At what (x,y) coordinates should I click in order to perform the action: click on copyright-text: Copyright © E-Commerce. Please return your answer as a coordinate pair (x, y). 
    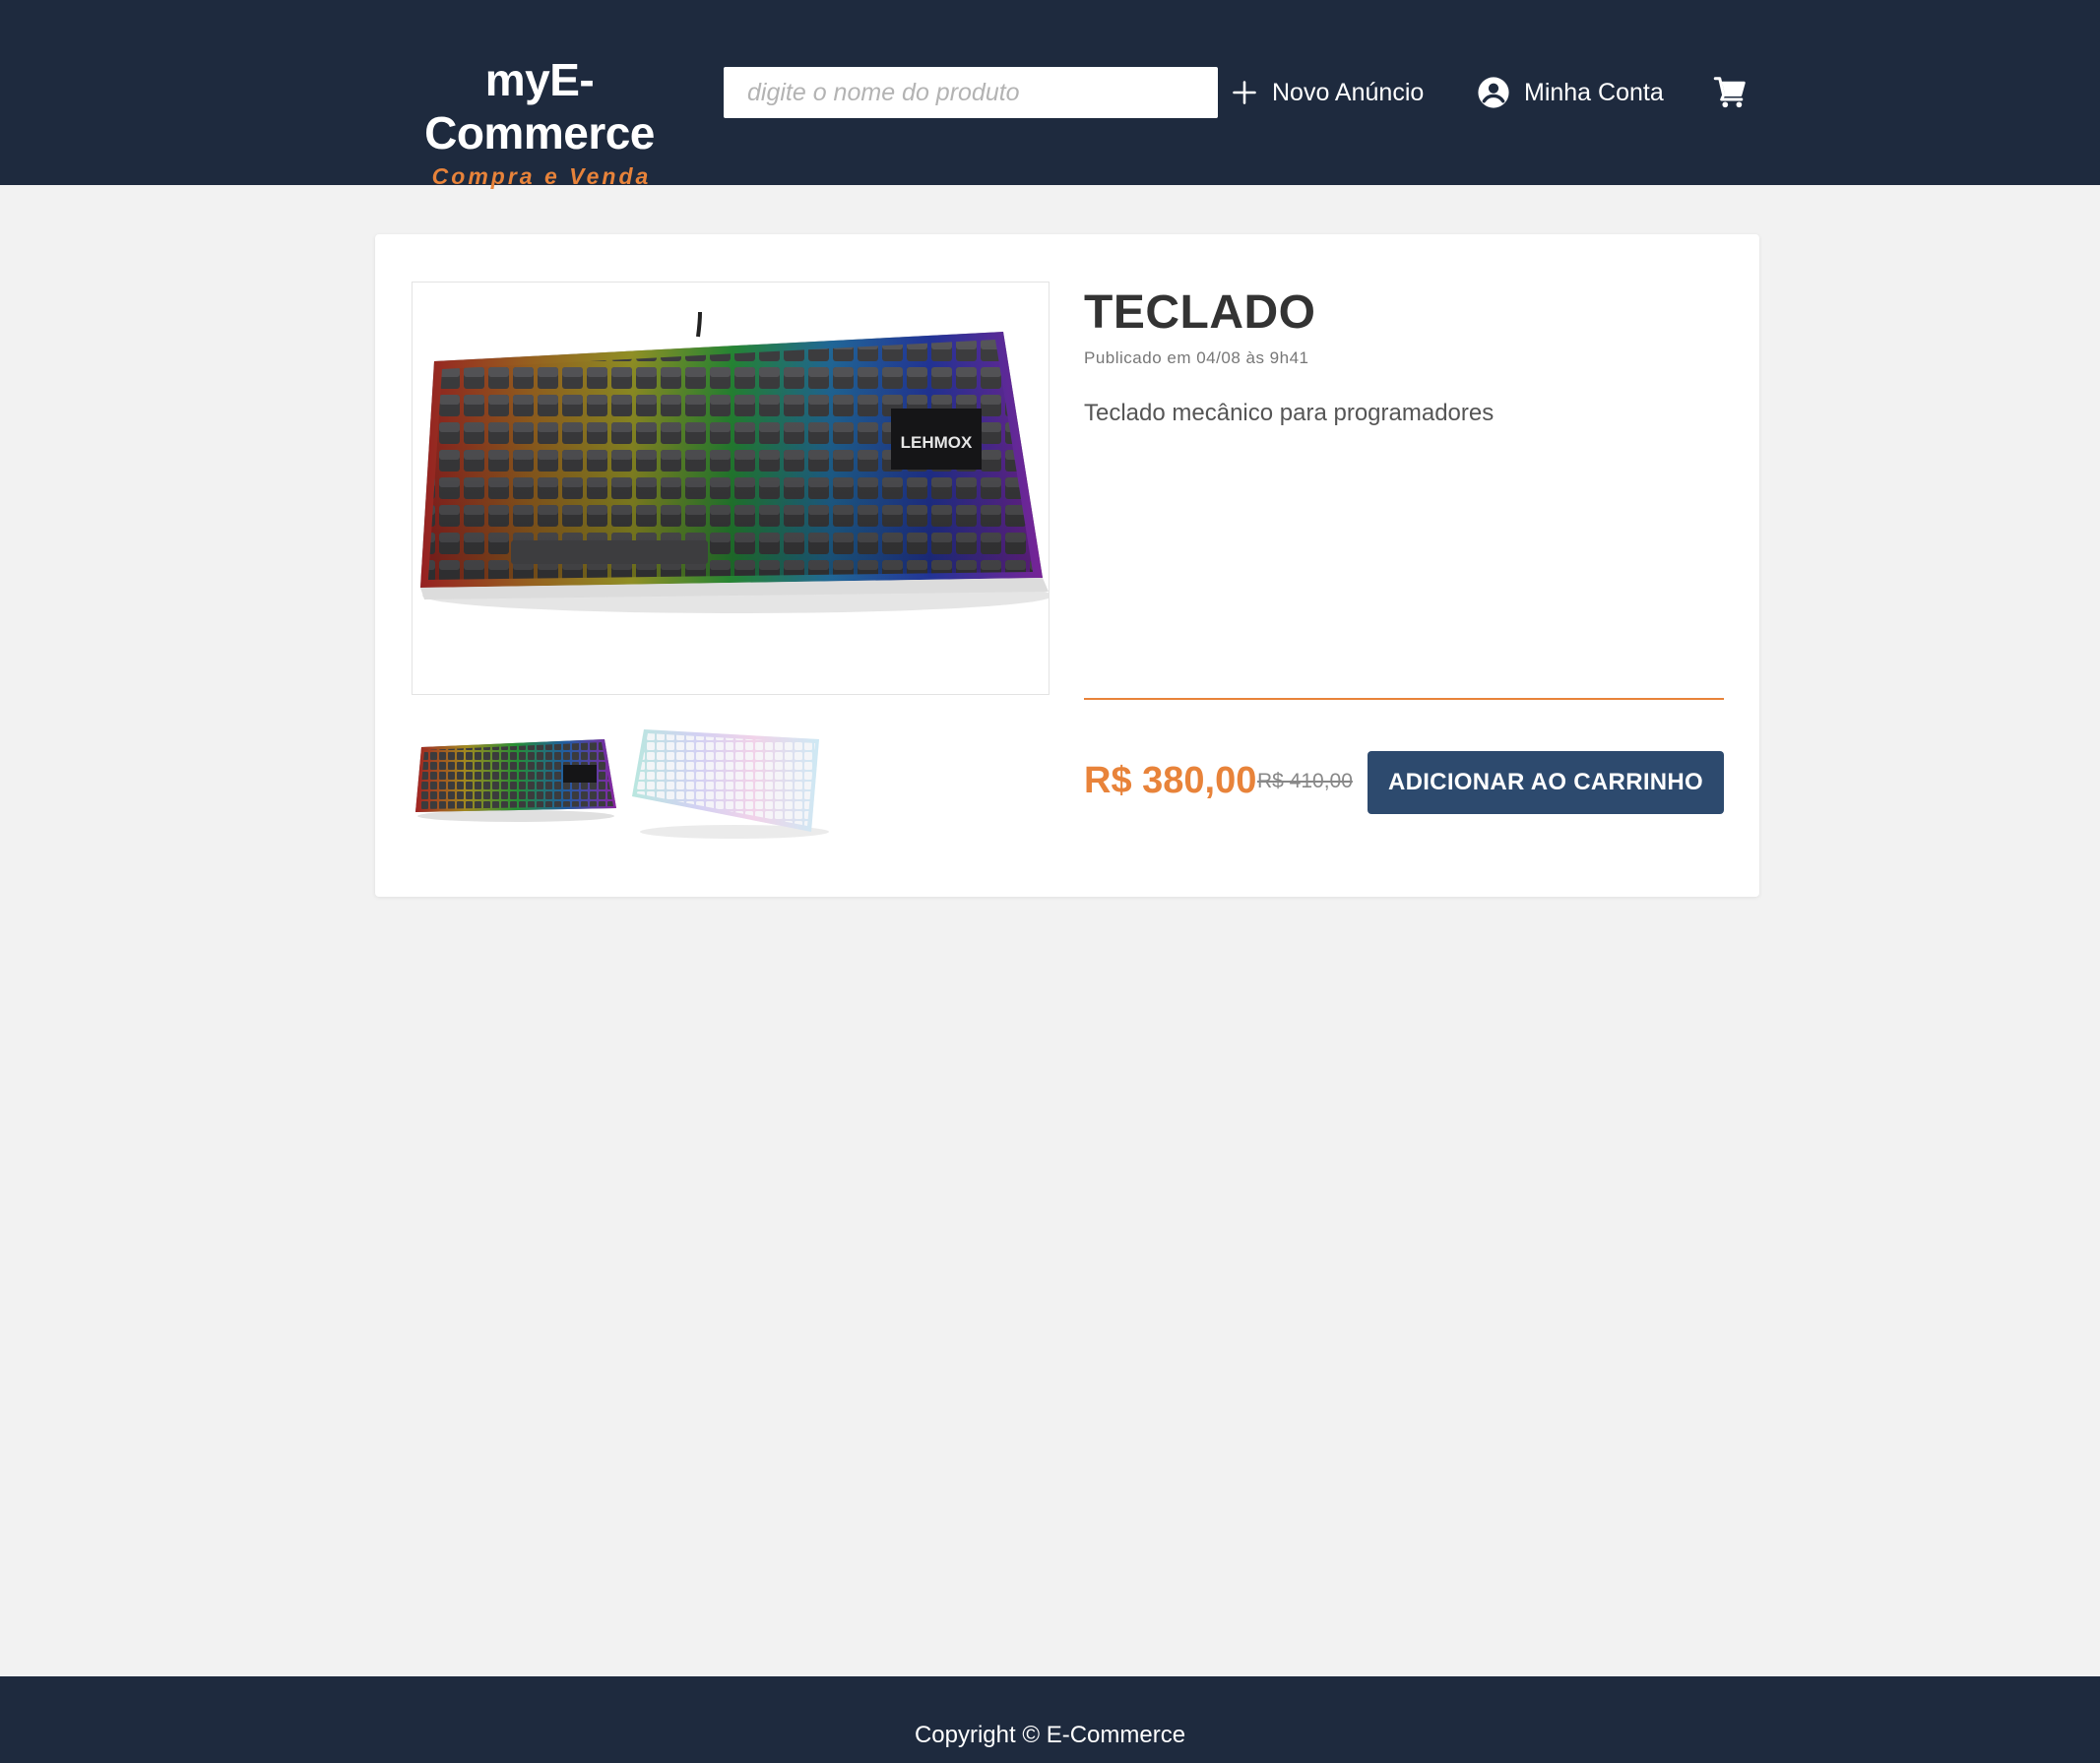
    Looking at the image, I should click on (1050, 1735).